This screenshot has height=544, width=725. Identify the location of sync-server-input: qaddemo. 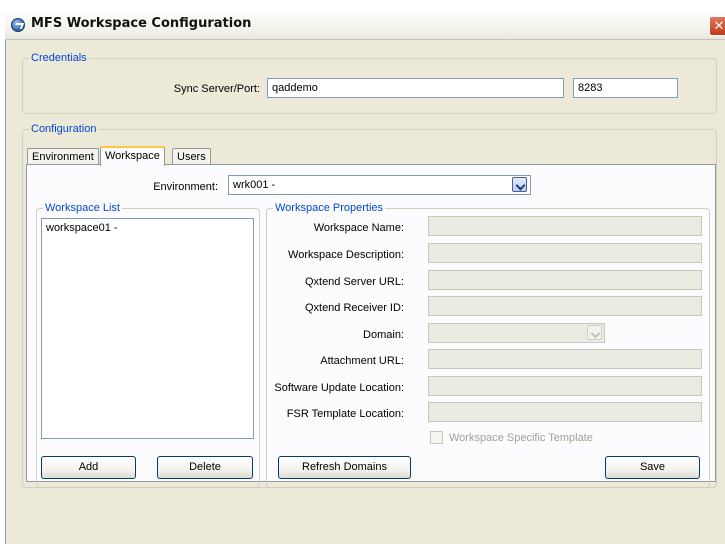
(415, 88).